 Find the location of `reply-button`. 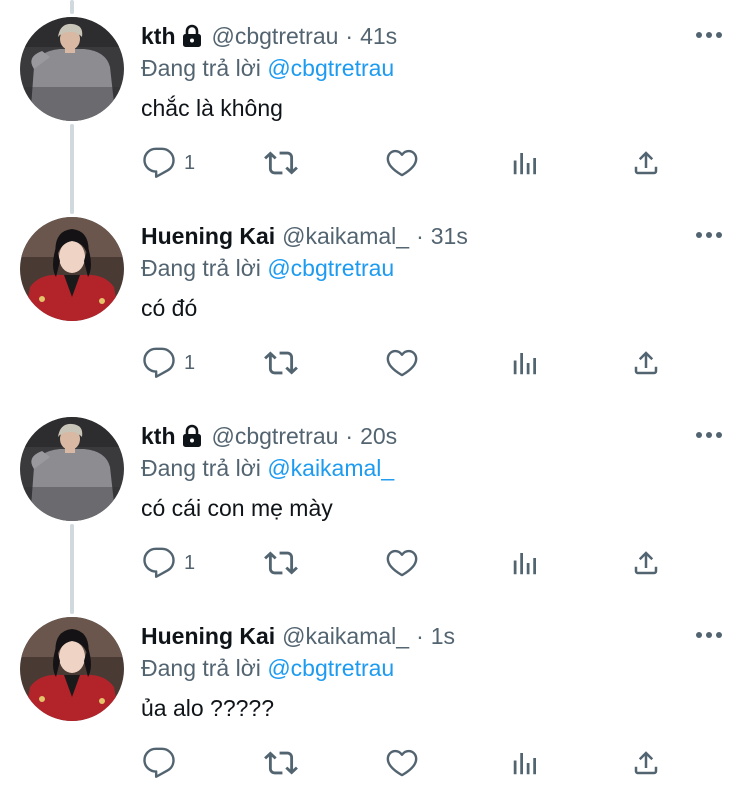

reply-button is located at coordinates (159, 763).